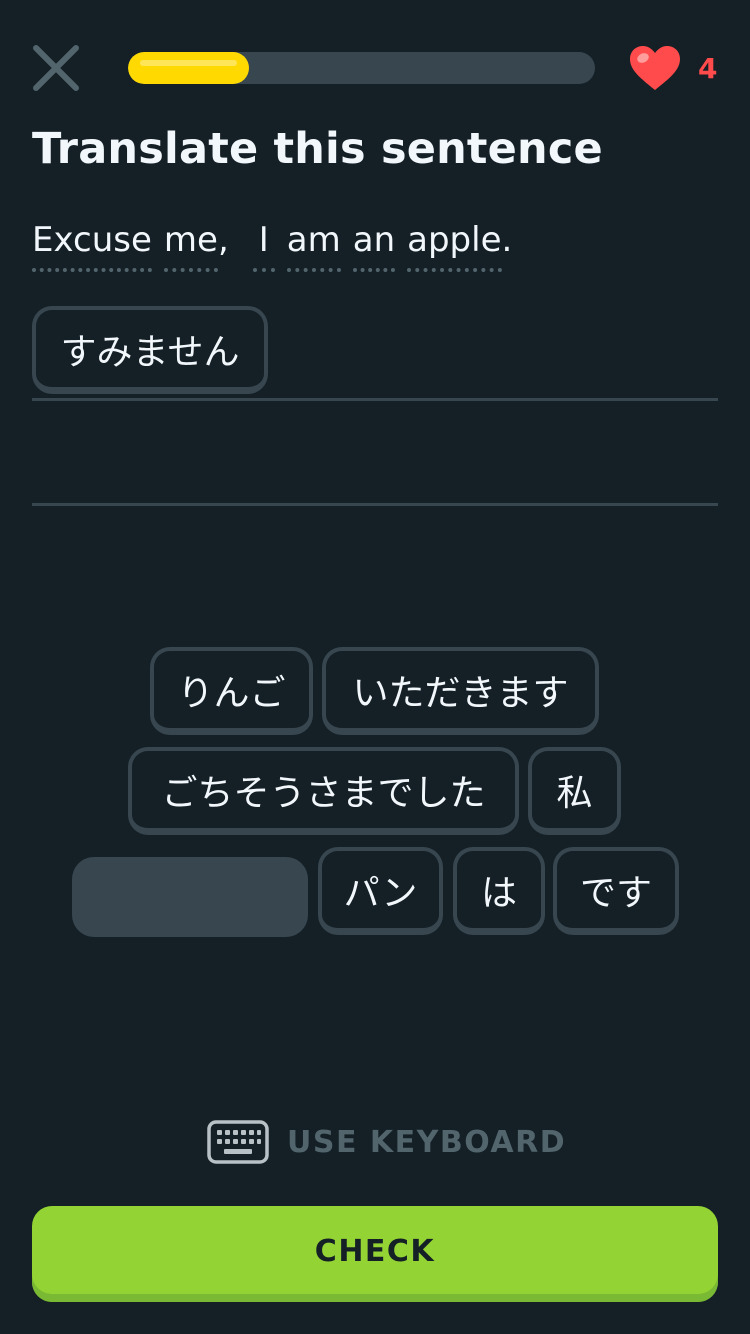  What do you see at coordinates (708, 68) in the screenshot?
I see `hearts-count: 4` at bounding box center [708, 68].